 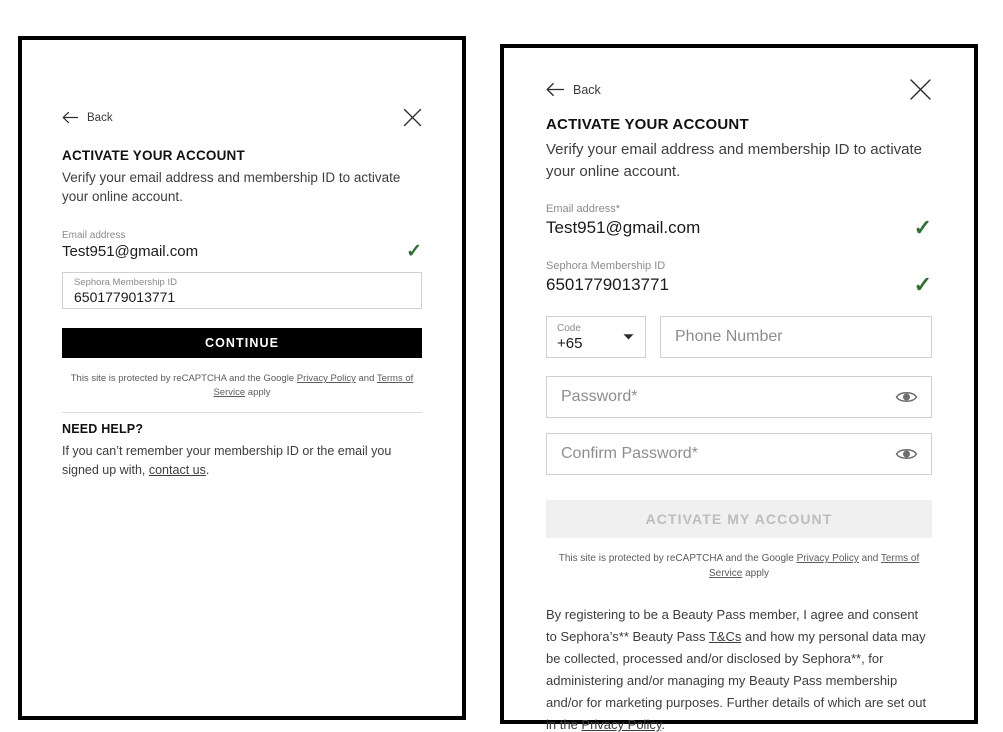 What do you see at coordinates (94, 235) in the screenshot?
I see `email-field-label: Email address` at bounding box center [94, 235].